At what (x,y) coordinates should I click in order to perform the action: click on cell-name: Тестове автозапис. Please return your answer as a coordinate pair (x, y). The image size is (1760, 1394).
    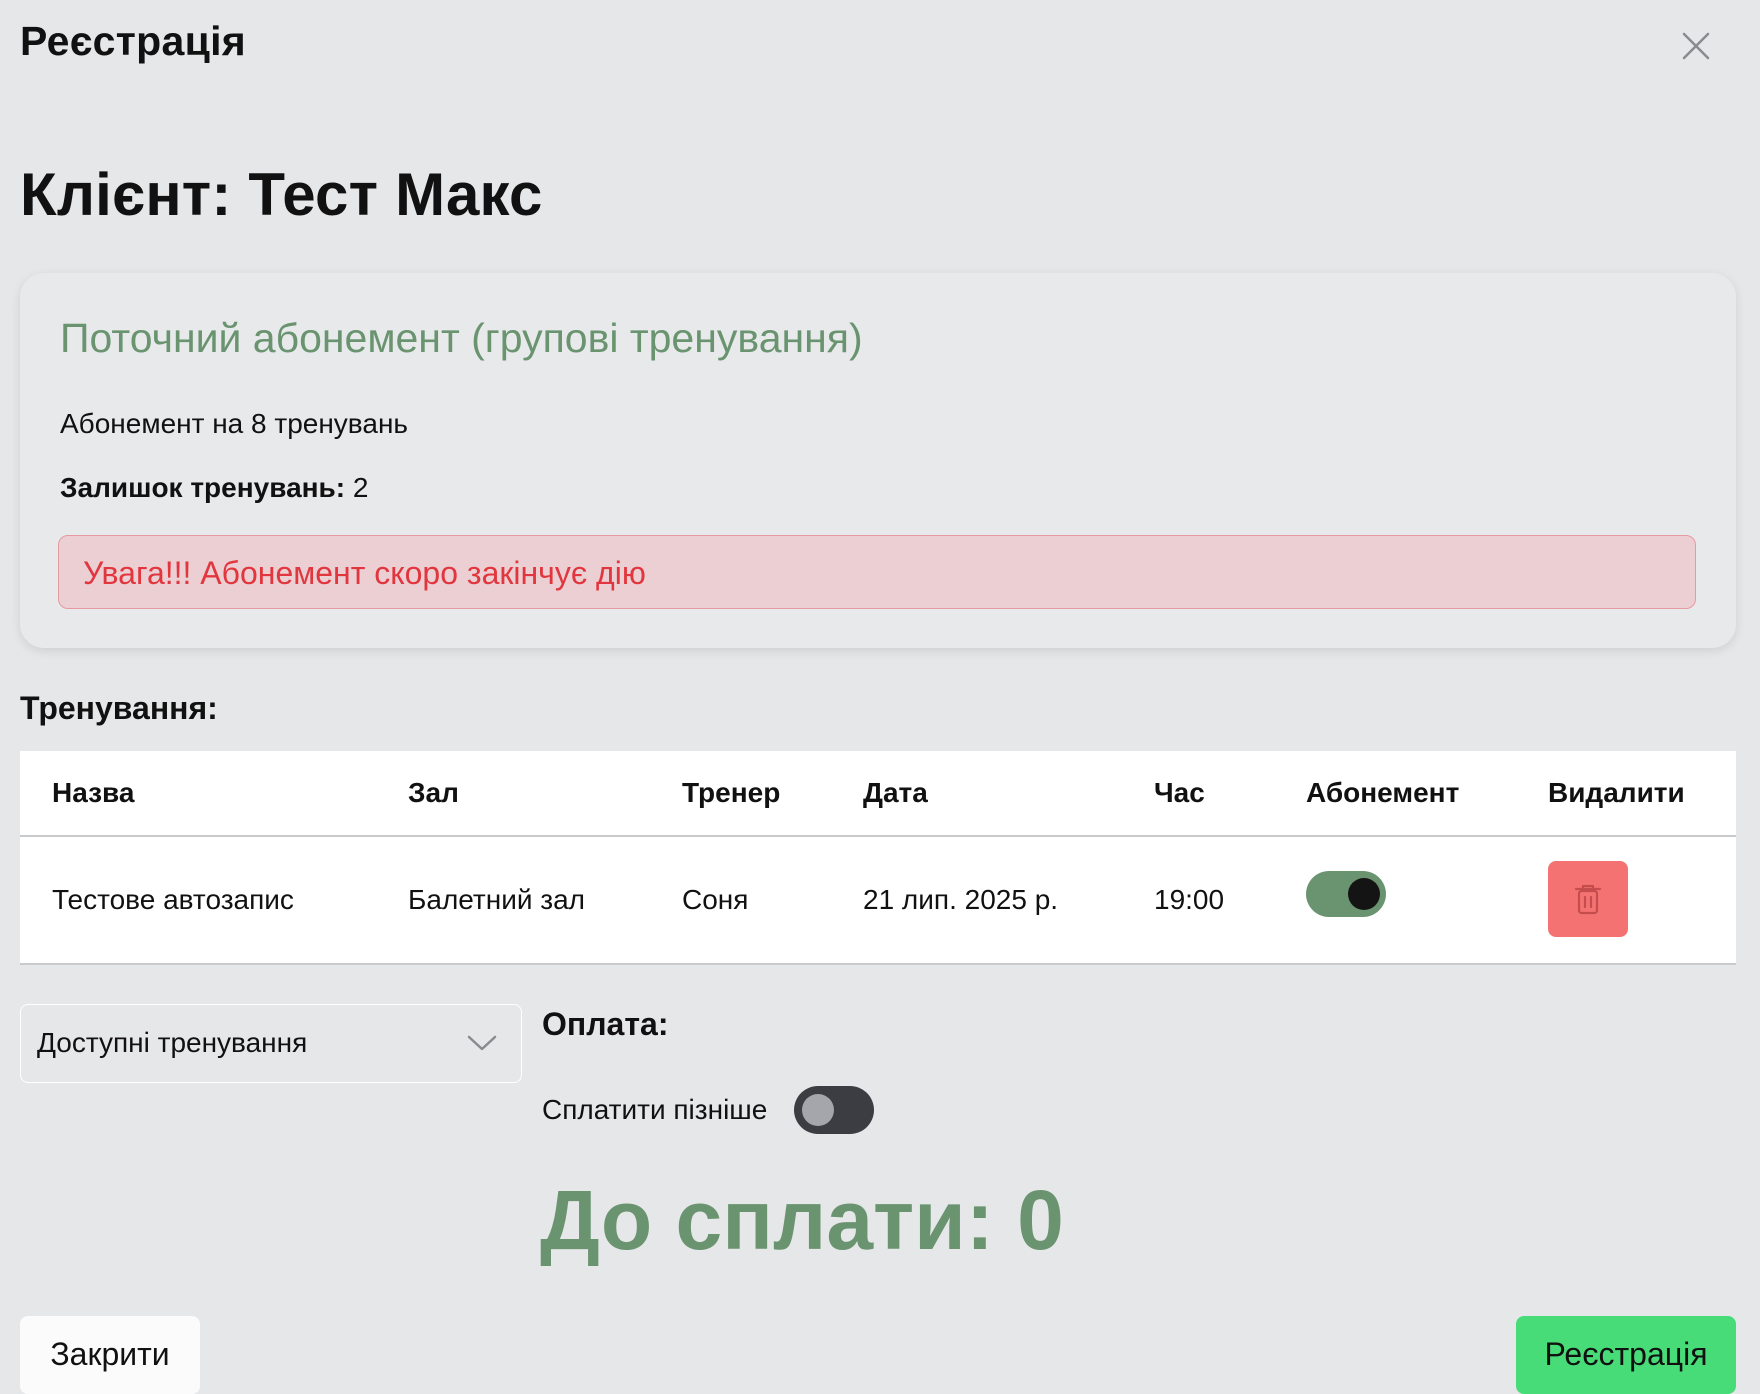
    Looking at the image, I should click on (173, 899).